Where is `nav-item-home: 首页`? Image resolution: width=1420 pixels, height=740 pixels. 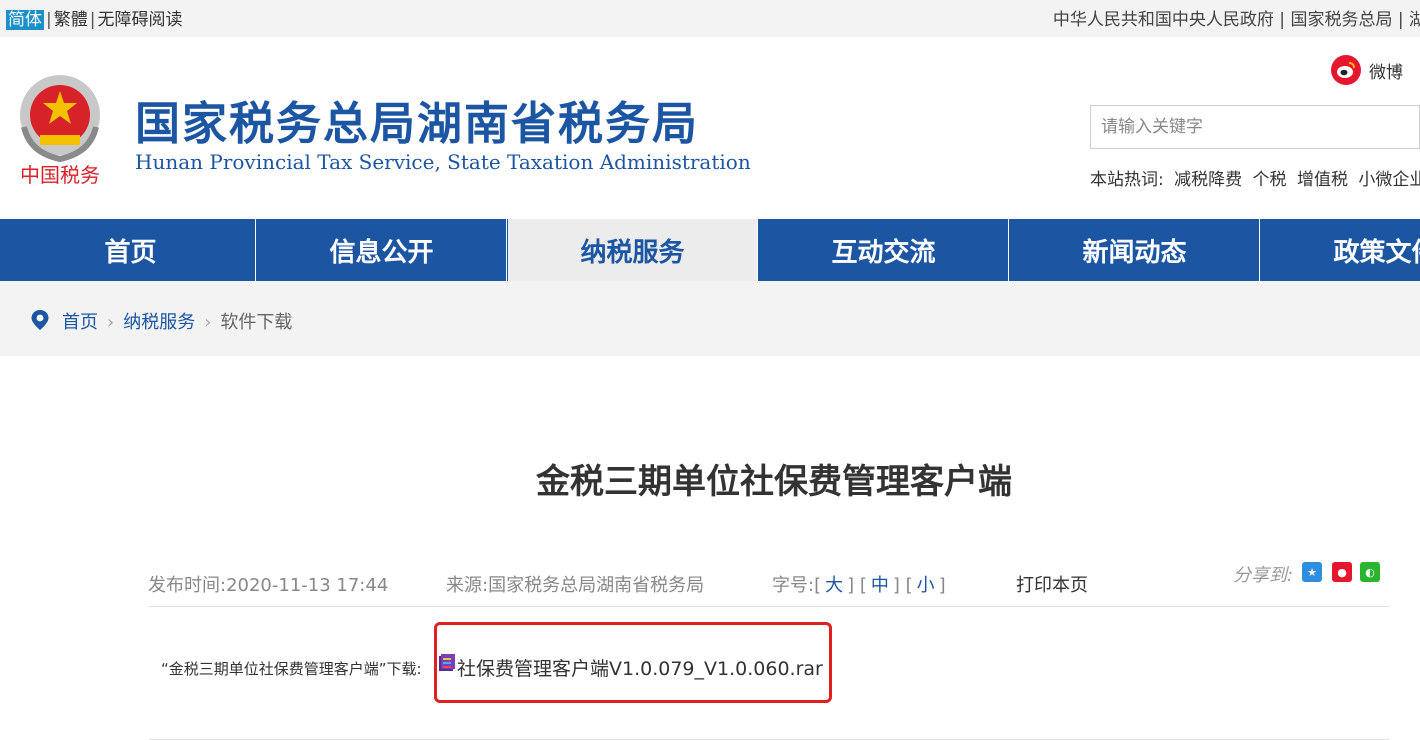 nav-item-home: 首页 is located at coordinates (131, 250).